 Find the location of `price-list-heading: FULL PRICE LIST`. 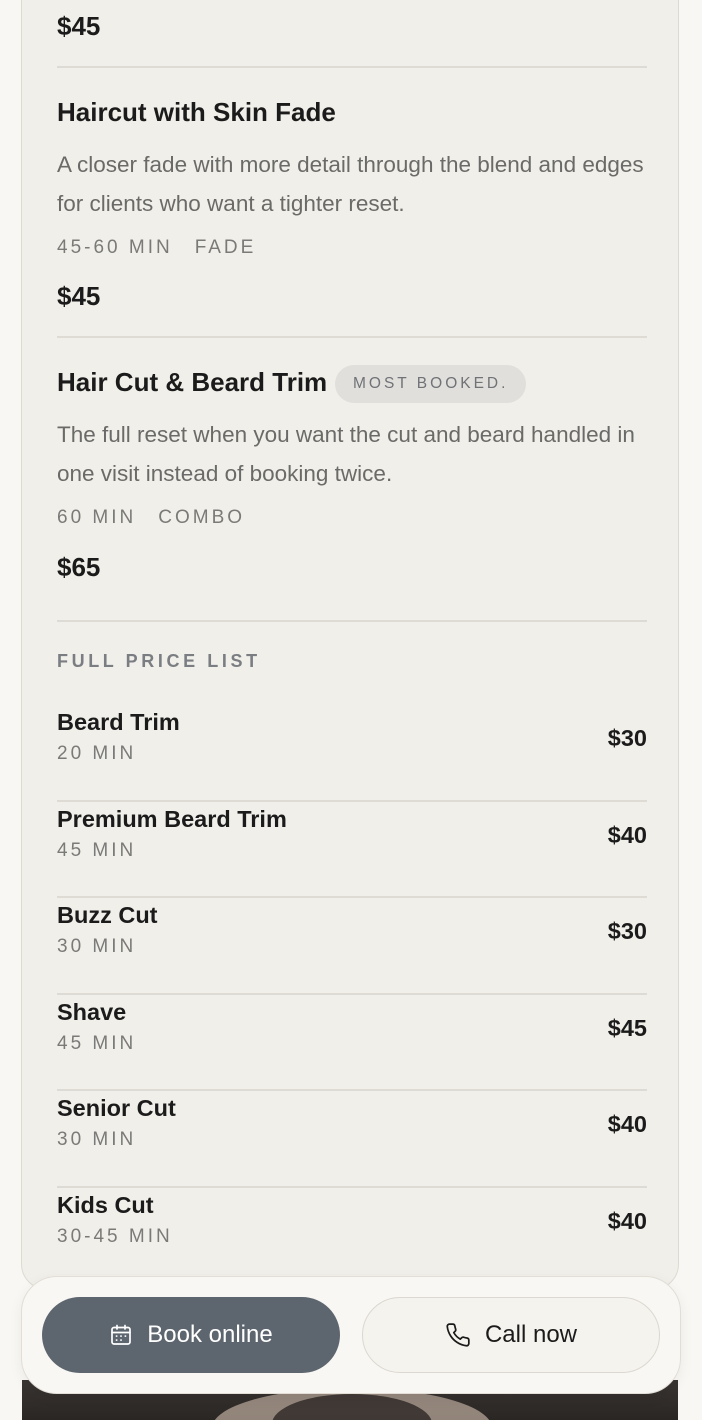

price-list-heading: FULL PRICE LIST is located at coordinates (159, 661).